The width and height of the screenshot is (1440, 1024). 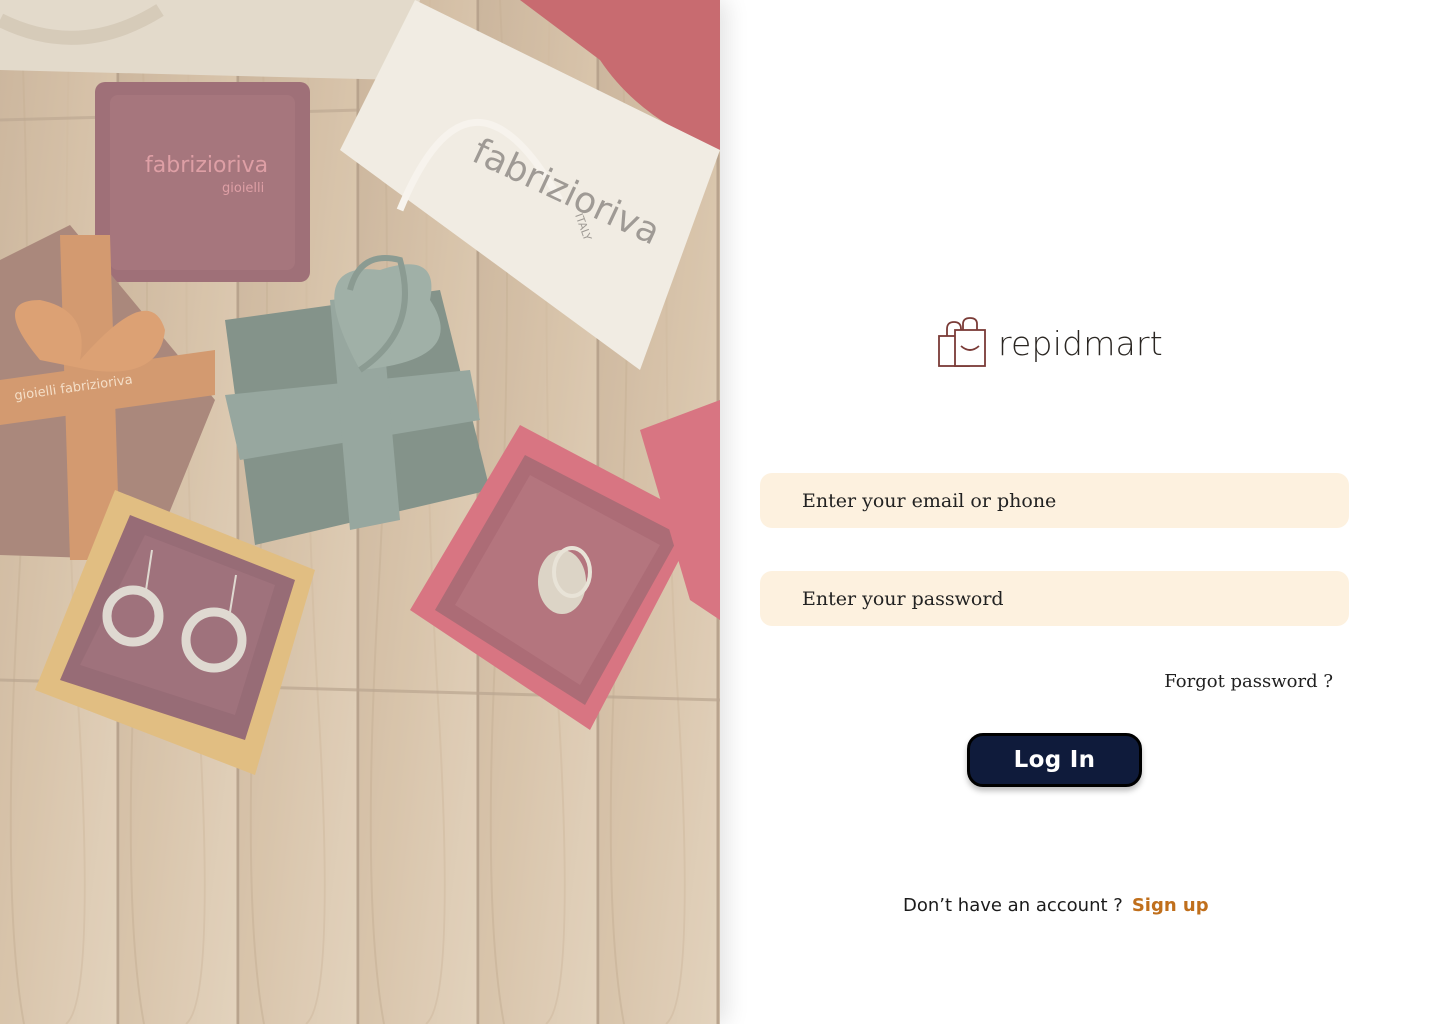 I want to click on signup-link: Sign up, so click(x=1170, y=905).